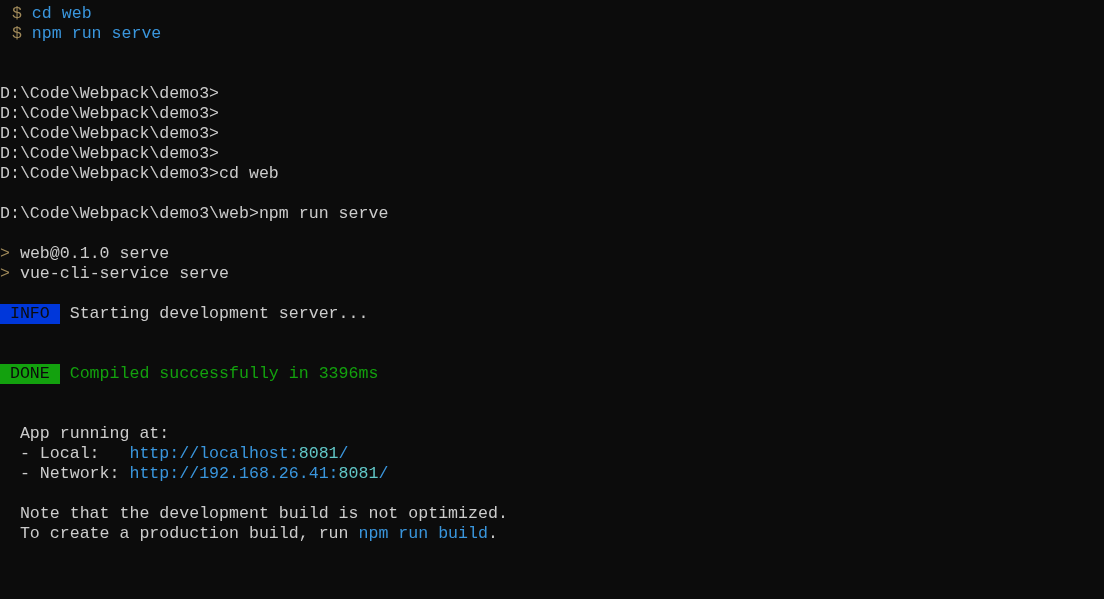 The image size is (1104, 599). What do you see at coordinates (30, 314) in the screenshot?
I see `status-badge: INFO` at bounding box center [30, 314].